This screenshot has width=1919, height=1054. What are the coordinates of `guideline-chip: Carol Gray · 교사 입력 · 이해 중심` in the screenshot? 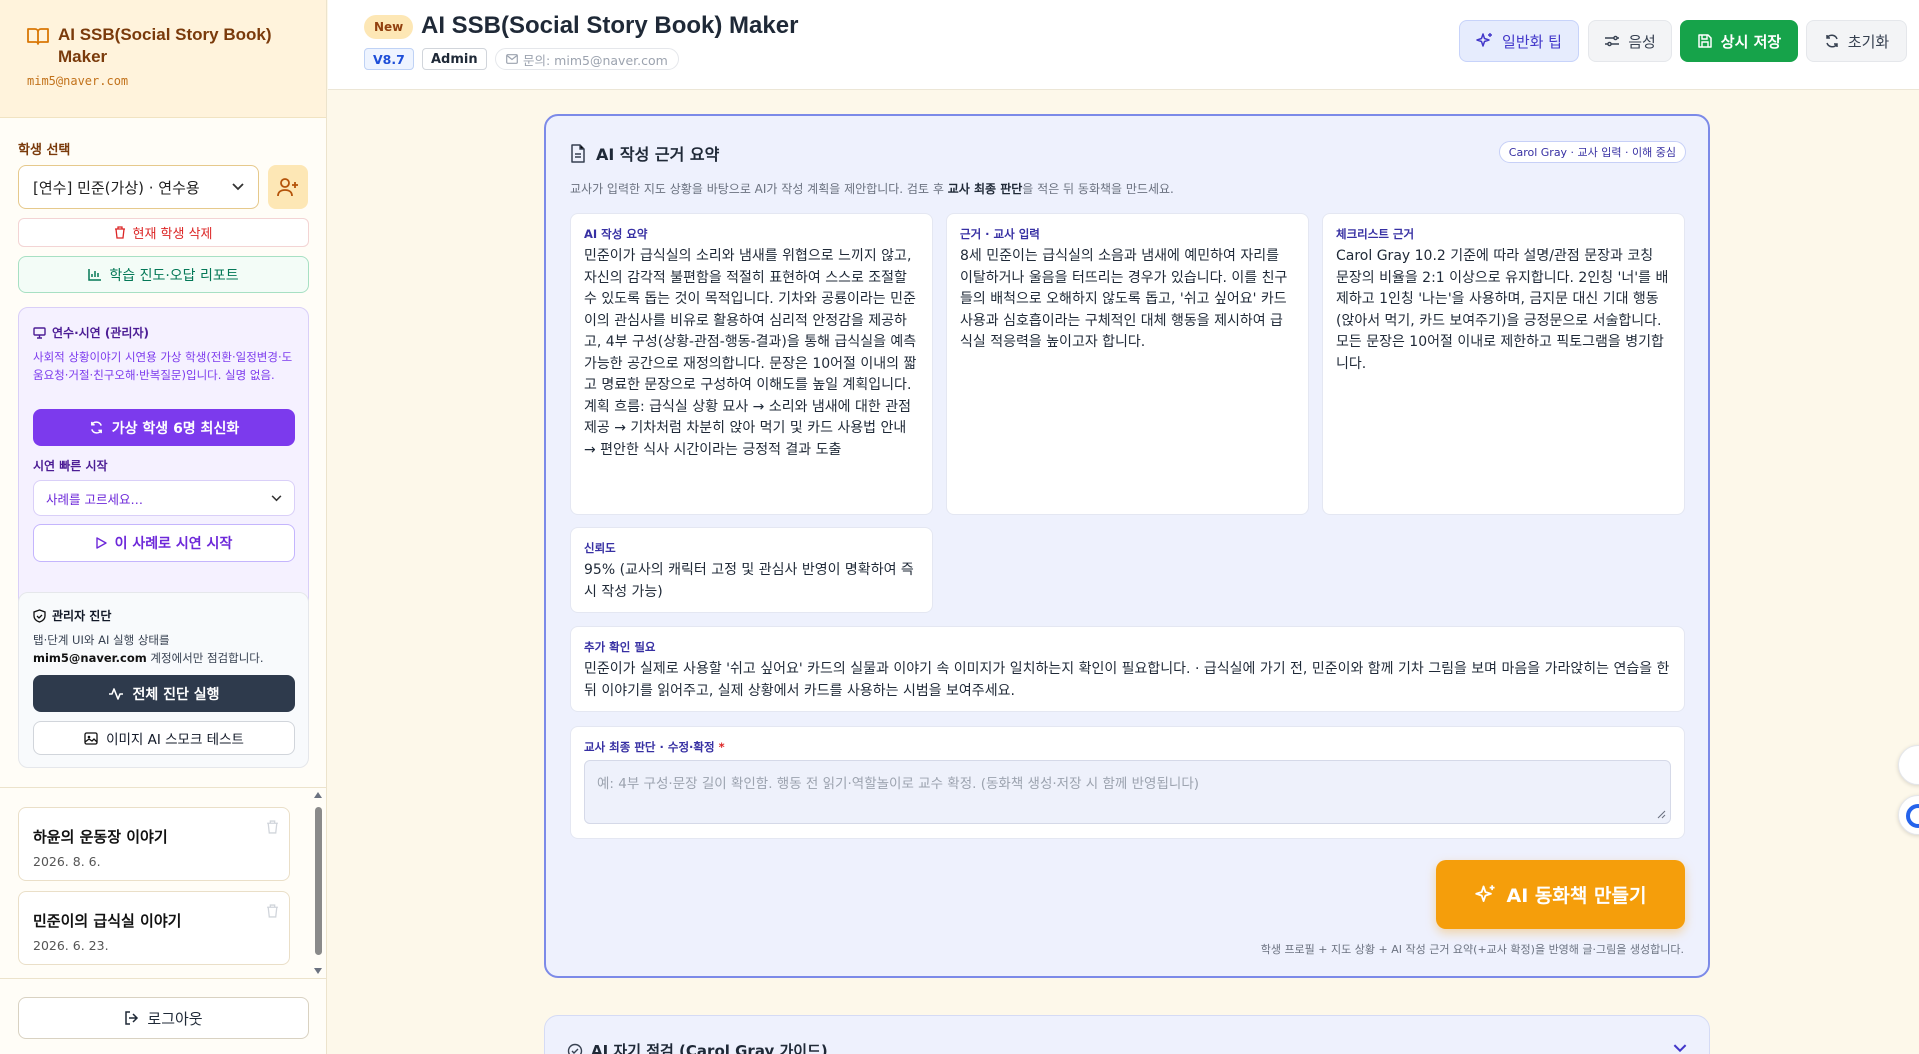 It's located at (1592, 152).